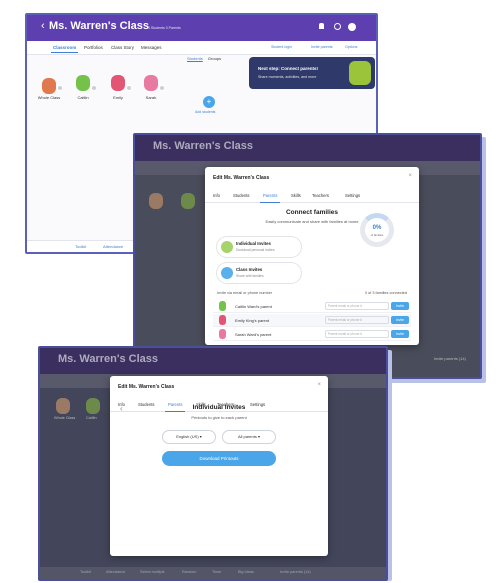  Describe the element at coordinates (377, 235) in the screenshot. I see `percent-label: of families` at that location.